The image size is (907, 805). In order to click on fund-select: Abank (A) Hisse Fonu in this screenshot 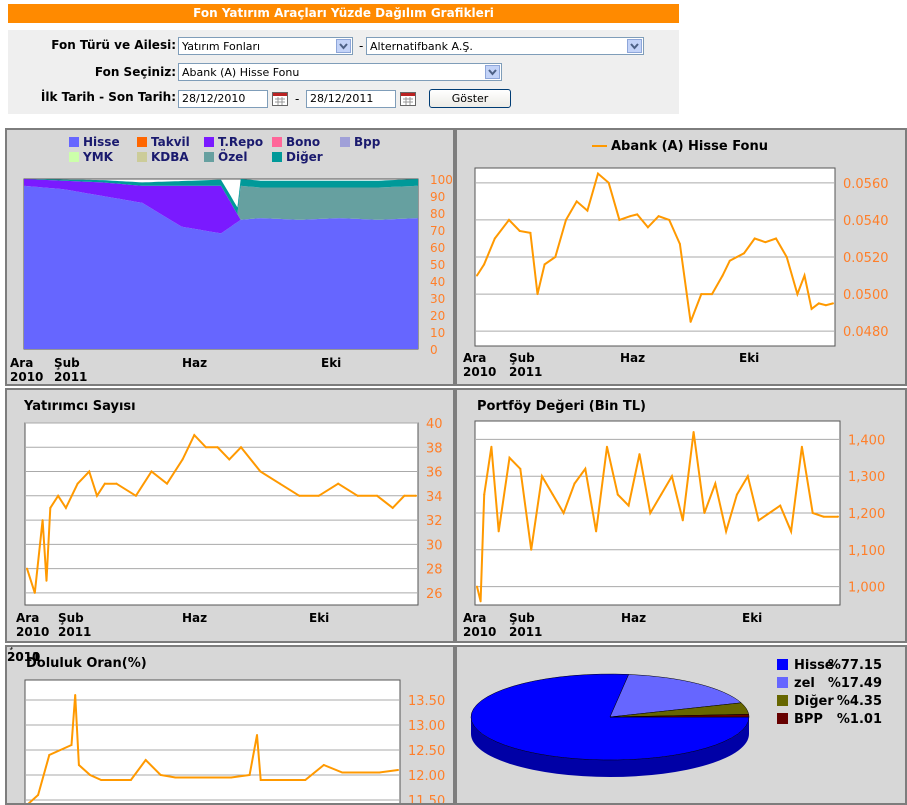, I will do `click(340, 72)`.